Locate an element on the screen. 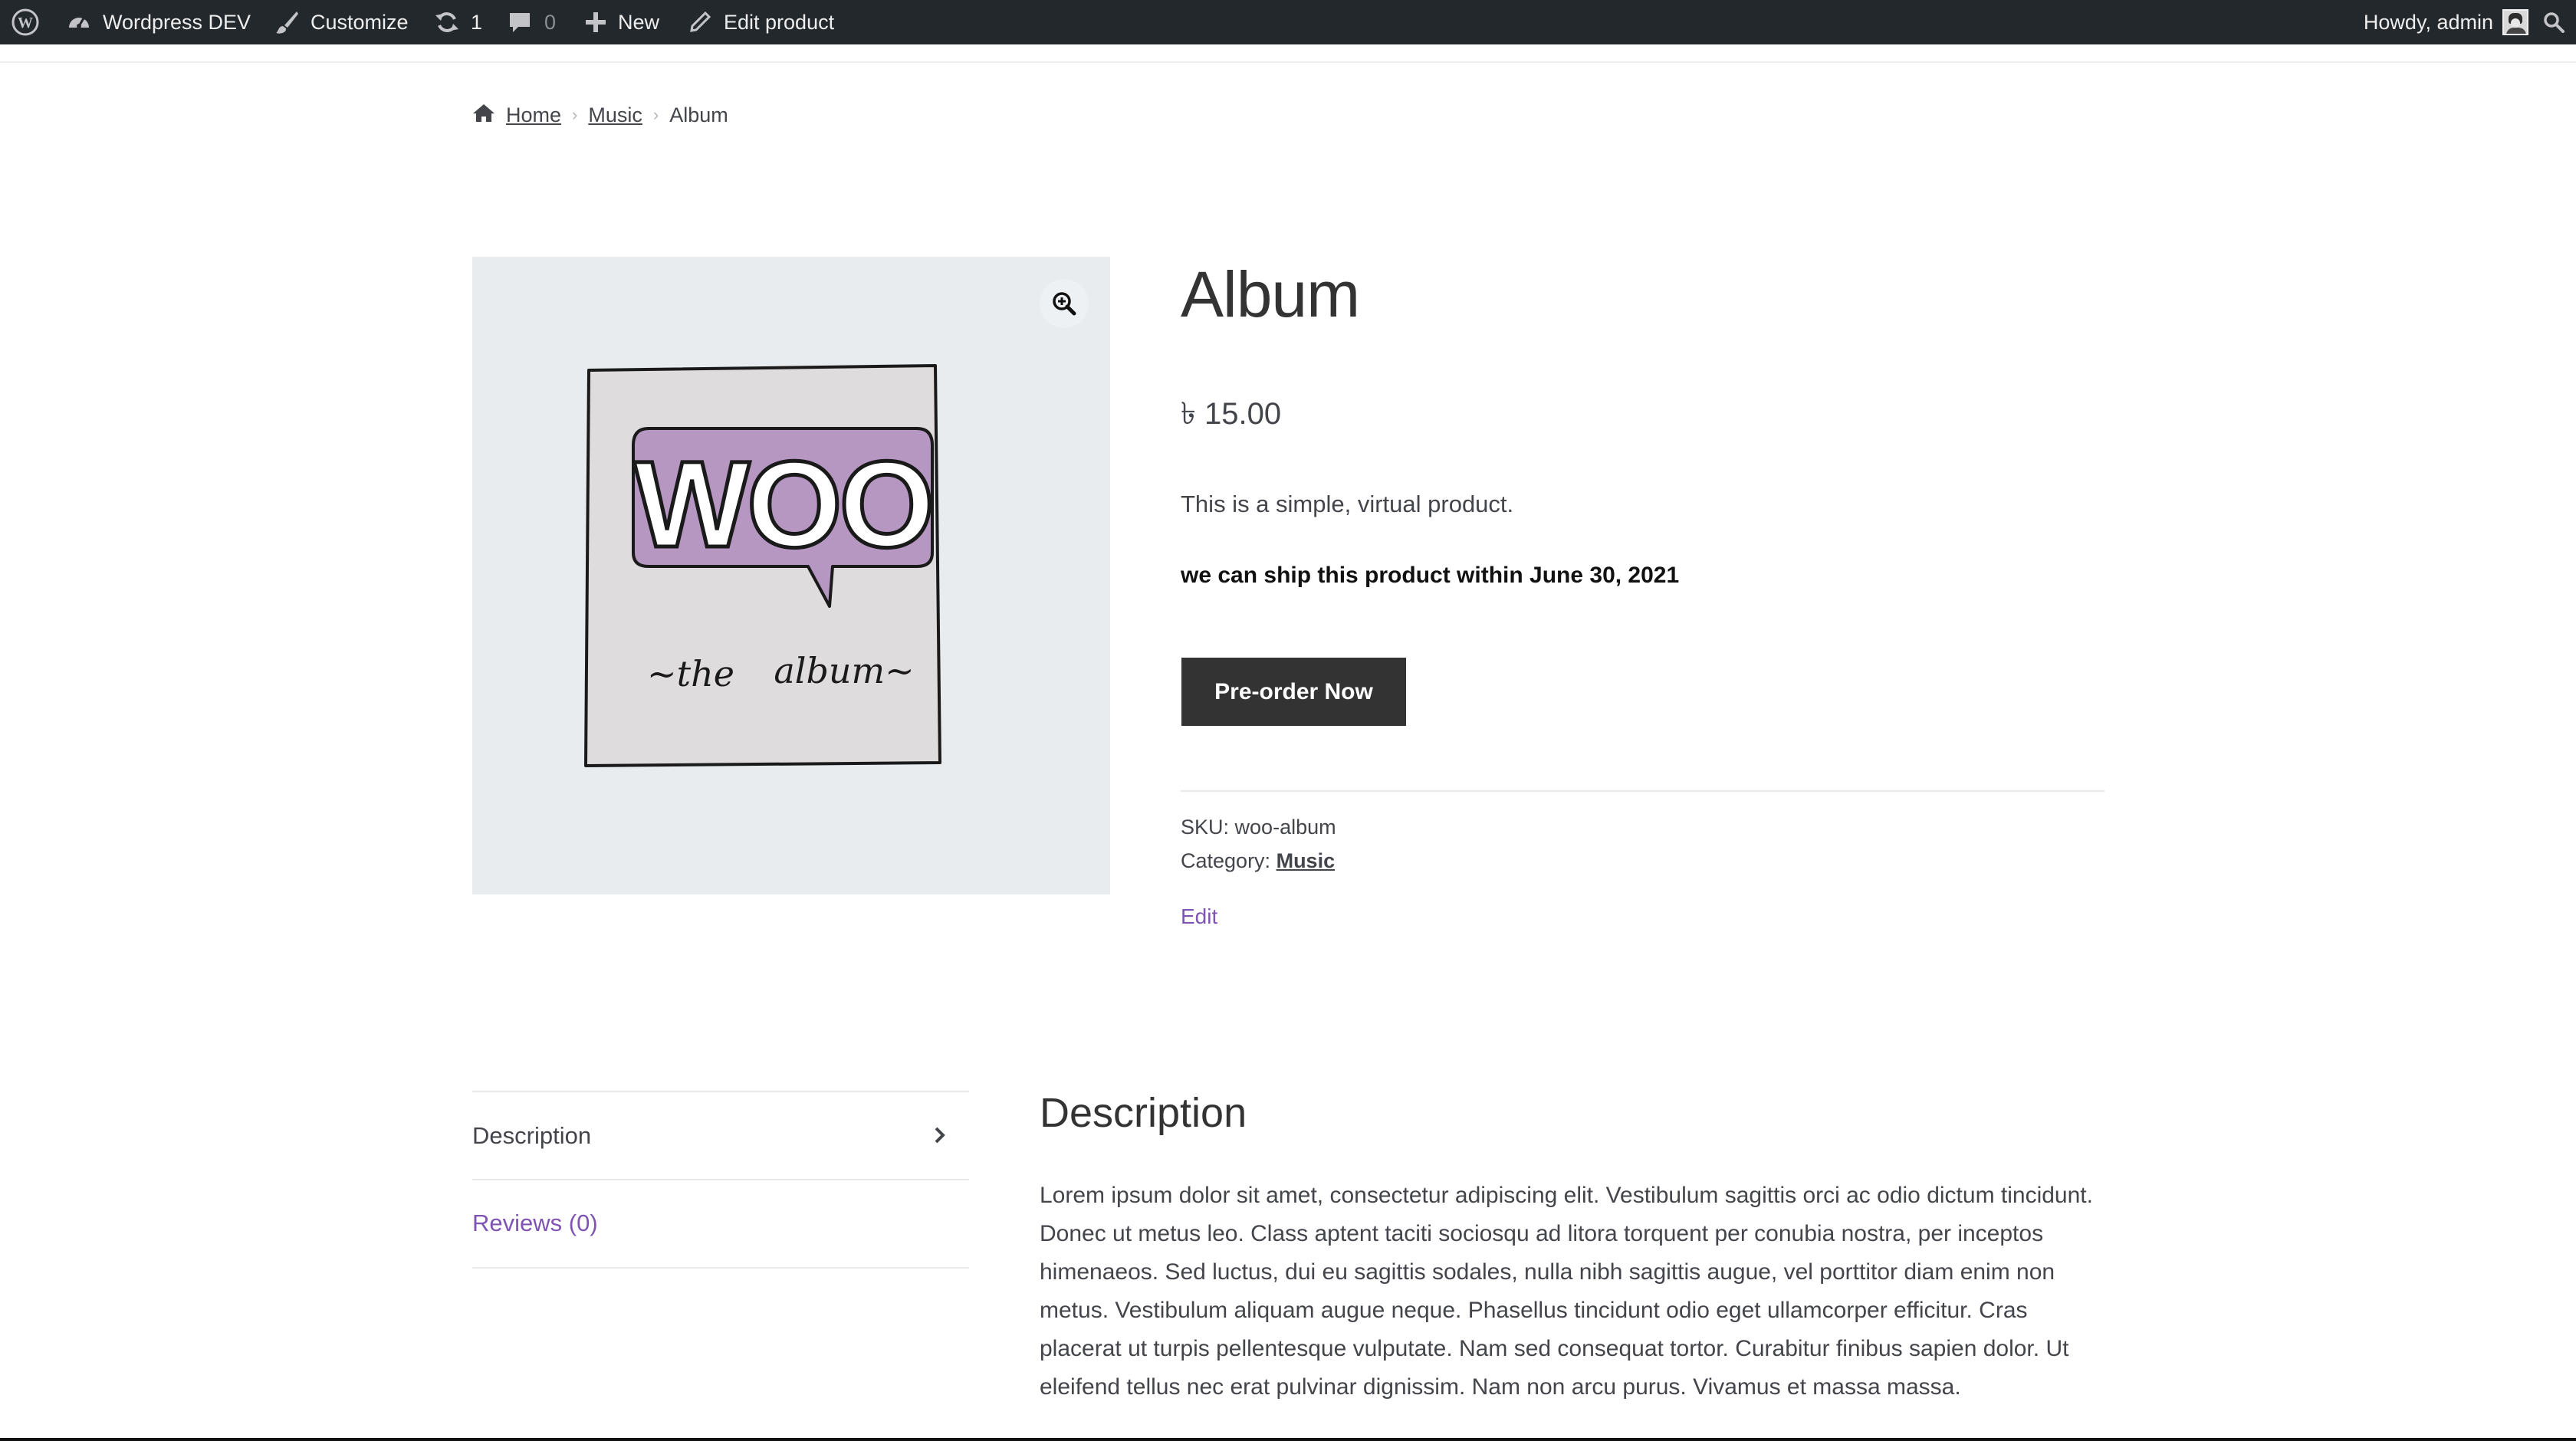  home-icon is located at coordinates (484, 116).